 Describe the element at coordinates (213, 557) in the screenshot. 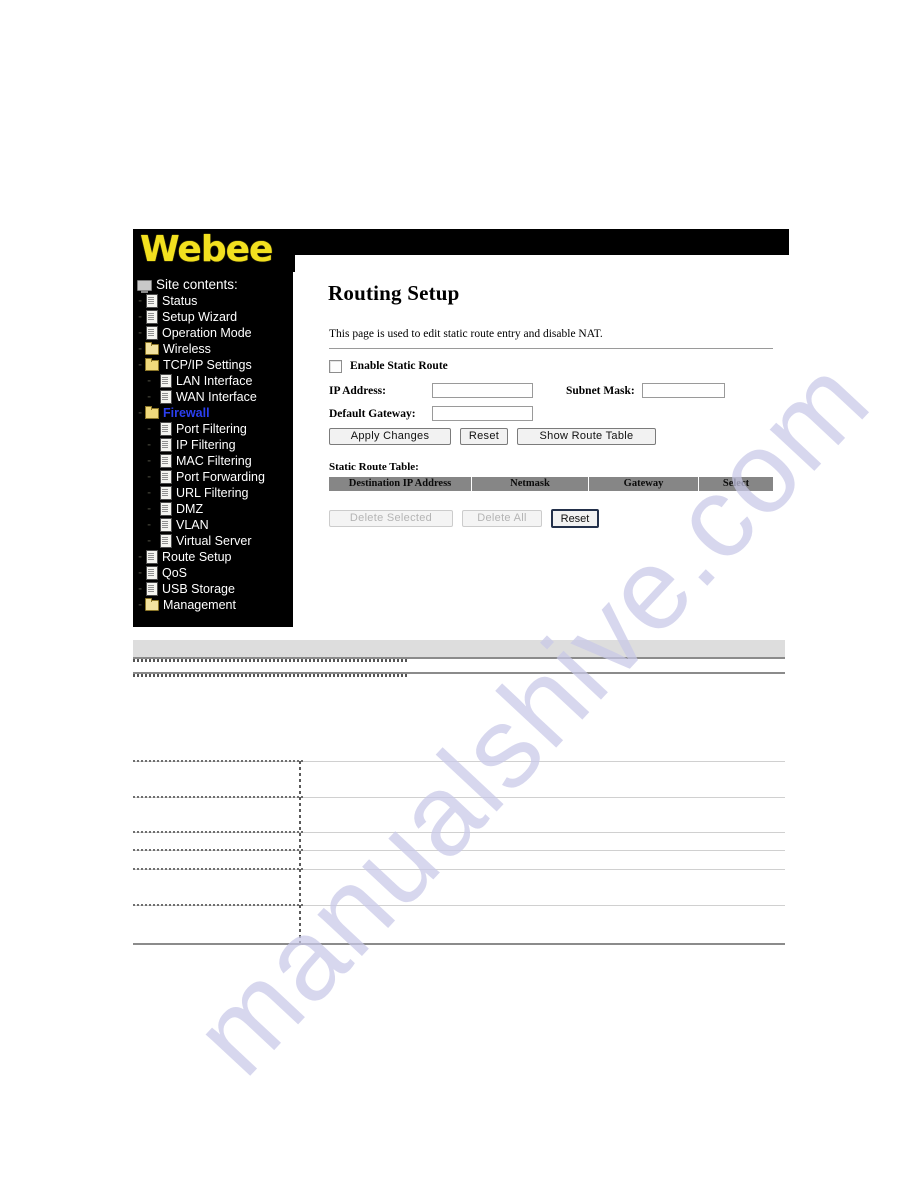

I see `sidebar-item-route-setup: ╶ Route Setup` at that location.